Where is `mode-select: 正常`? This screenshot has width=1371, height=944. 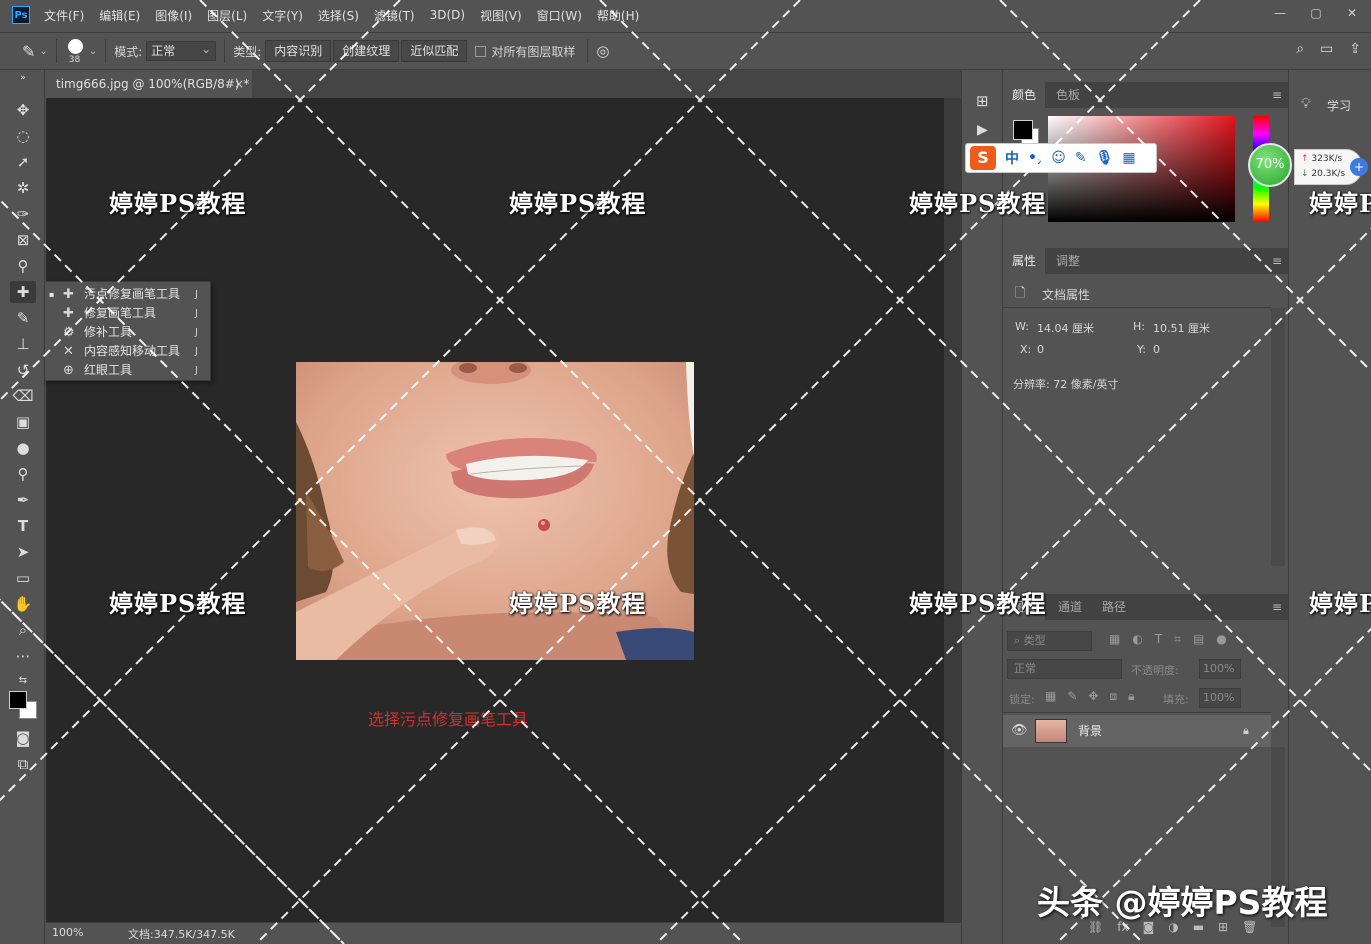
mode-select: 正常 is located at coordinates (181, 50).